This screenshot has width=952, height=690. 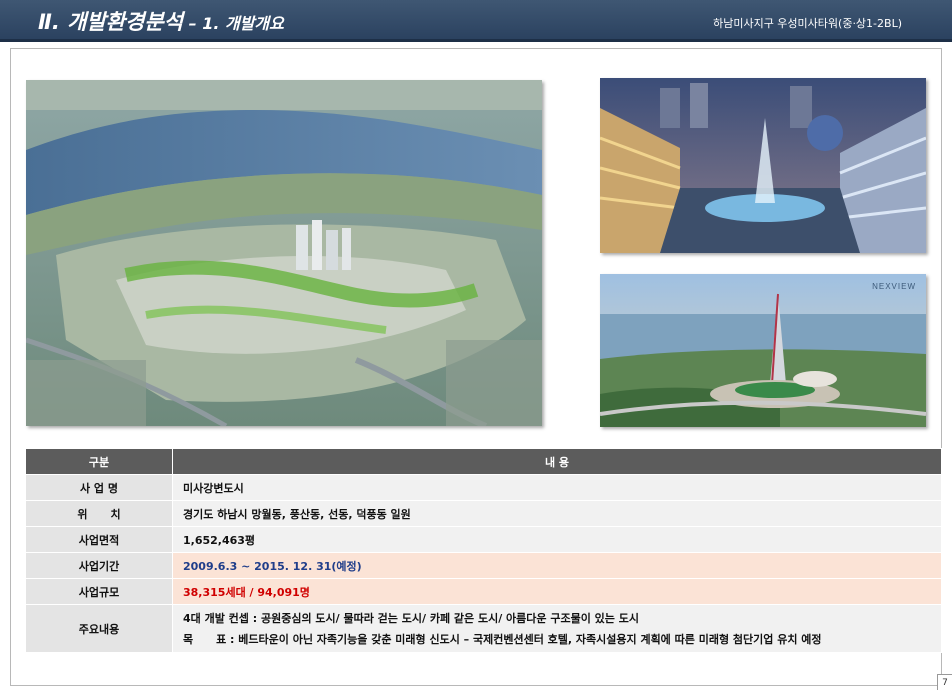 I want to click on row-label: 위 치, so click(x=99, y=513).